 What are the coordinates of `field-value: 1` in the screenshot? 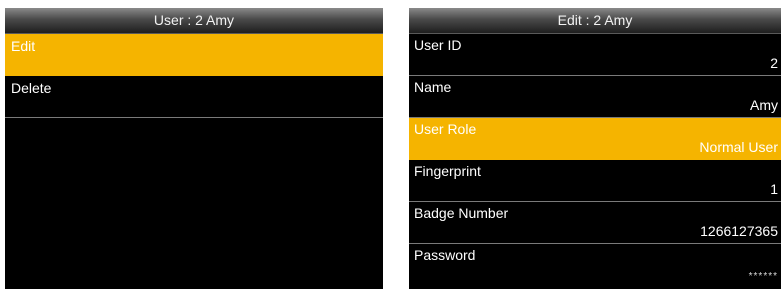 It's located at (774, 189).